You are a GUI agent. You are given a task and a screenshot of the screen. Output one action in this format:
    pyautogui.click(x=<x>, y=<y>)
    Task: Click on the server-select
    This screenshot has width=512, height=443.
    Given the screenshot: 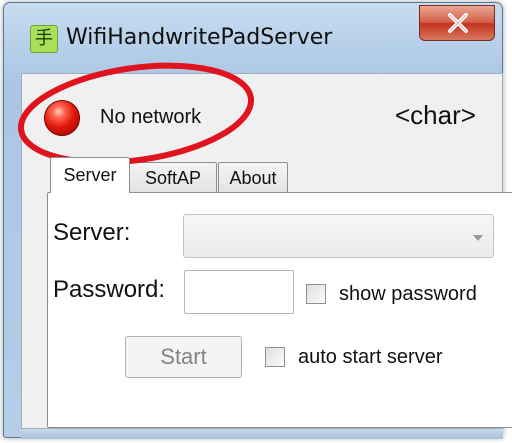 What is the action you would take?
    pyautogui.click(x=338, y=236)
    